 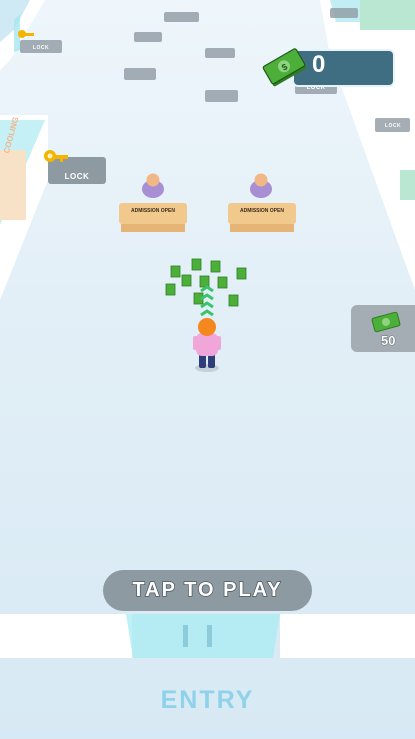 What do you see at coordinates (262, 211) in the screenshot?
I see `desk-label-right: ADMISSION OPEN` at bounding box center [262, 211].